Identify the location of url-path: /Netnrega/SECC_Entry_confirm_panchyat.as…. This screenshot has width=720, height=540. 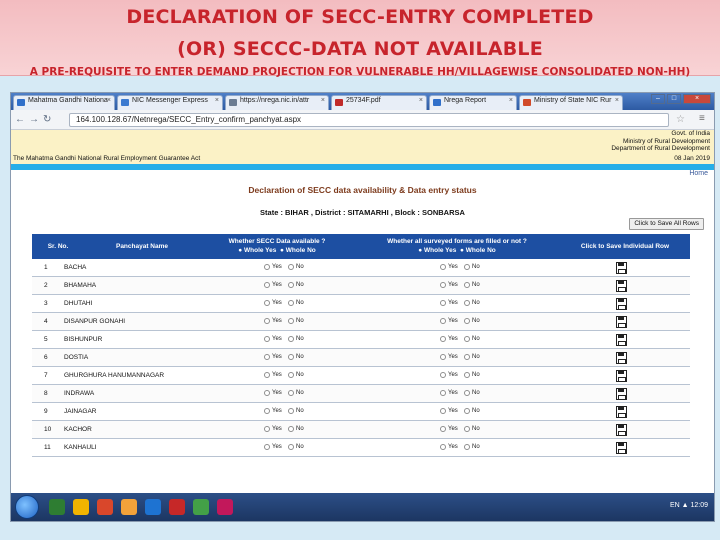
(216, 119).